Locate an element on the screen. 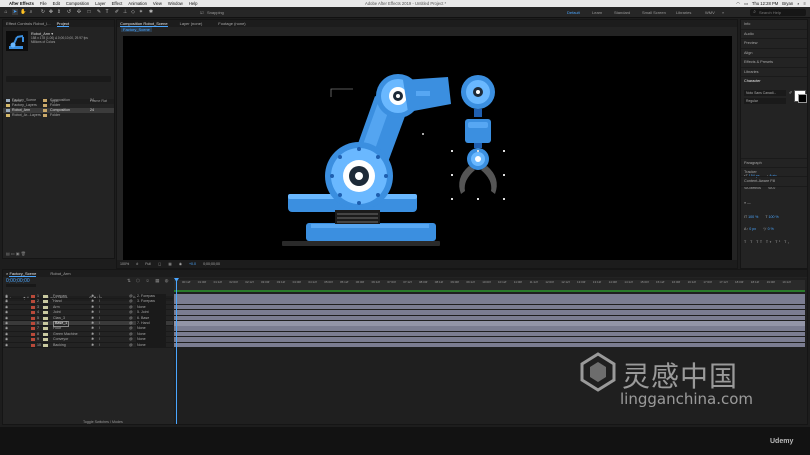 This screenshot has height=455, width=810. selection-tool-icon: ➤ is located at coordinates (15, 12).